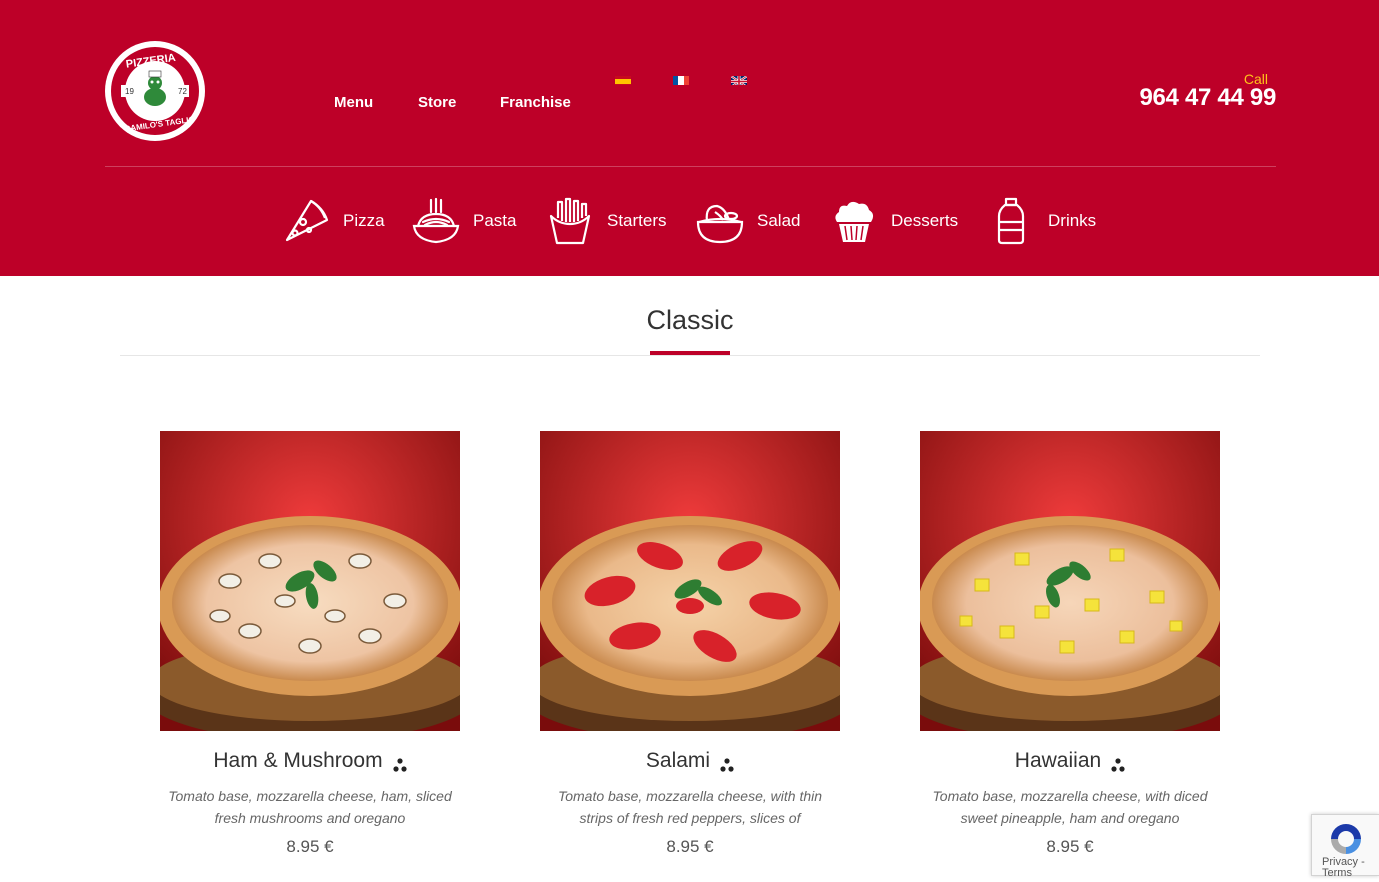  Describe the element at coordinates (623, 79) in the screenshot. I see `spanish-flag-icon` at that location.